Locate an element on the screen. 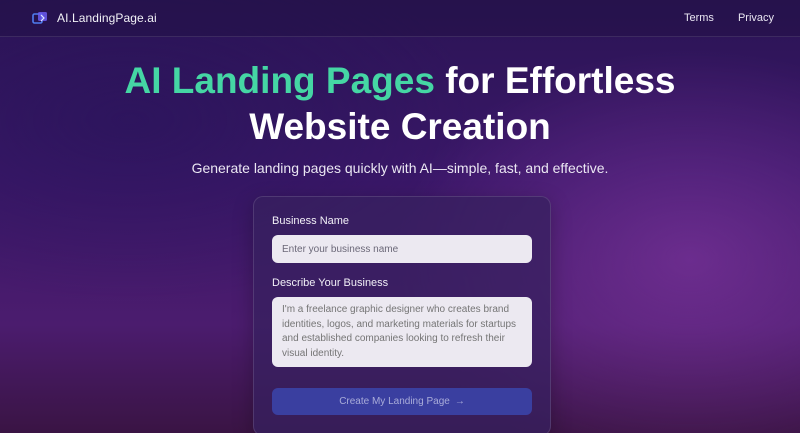  nav-link-privacy: Privacy is located at coordinates (756, 18).